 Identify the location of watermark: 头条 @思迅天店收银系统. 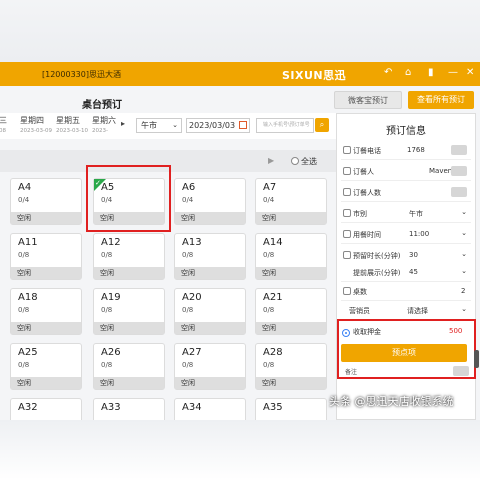
(391, 401).